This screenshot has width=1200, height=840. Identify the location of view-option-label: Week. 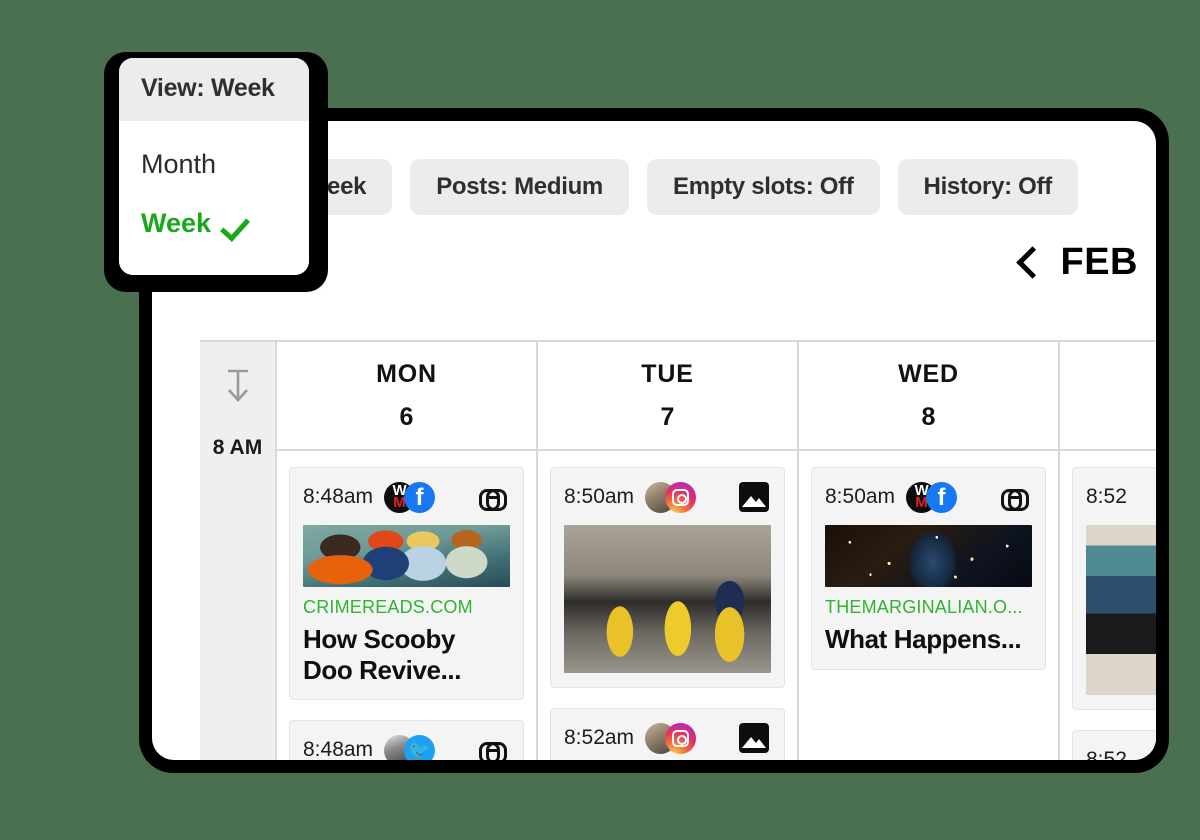
(176, 223).